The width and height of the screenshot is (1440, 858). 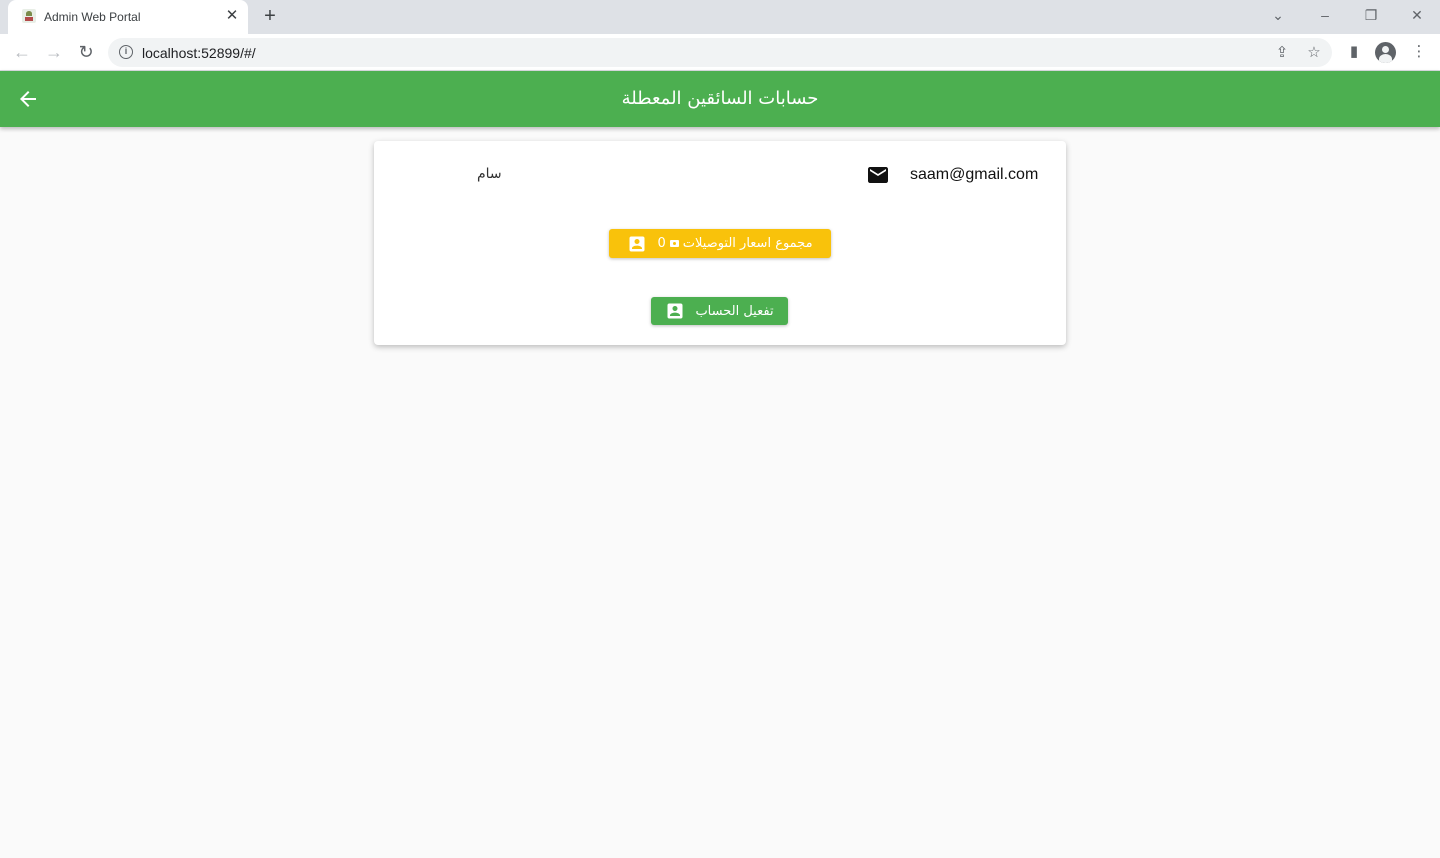 What do you see at coordinates (54, 52) in the screenshot?
I see `forward-nav-icon: →` at bounding box center [54, 52].